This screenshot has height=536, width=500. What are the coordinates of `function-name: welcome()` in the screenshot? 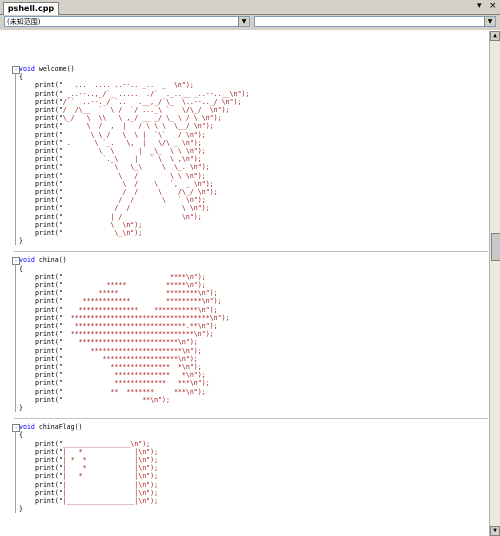 It's located at (56, 69).